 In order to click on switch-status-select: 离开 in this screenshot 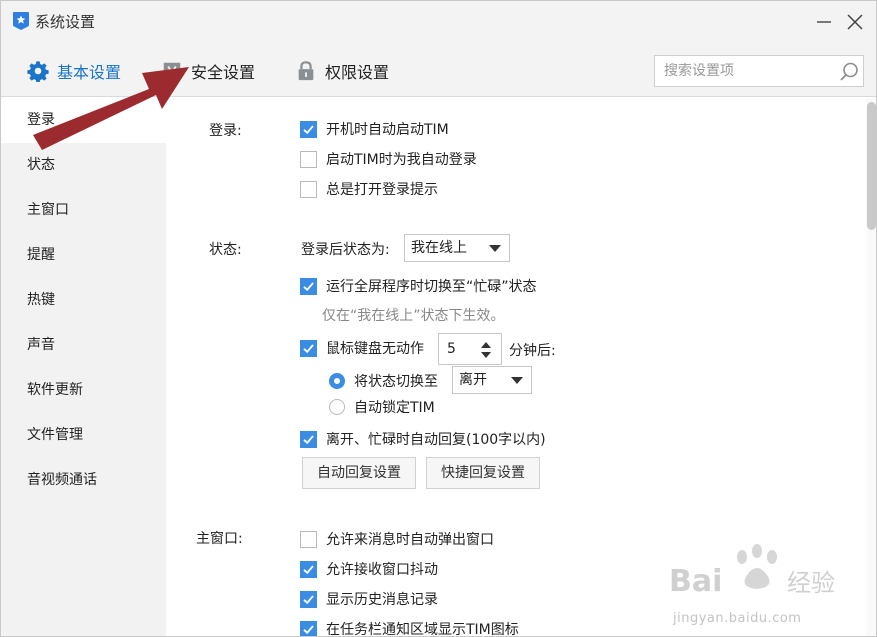, I will do `click(492, 380)`.